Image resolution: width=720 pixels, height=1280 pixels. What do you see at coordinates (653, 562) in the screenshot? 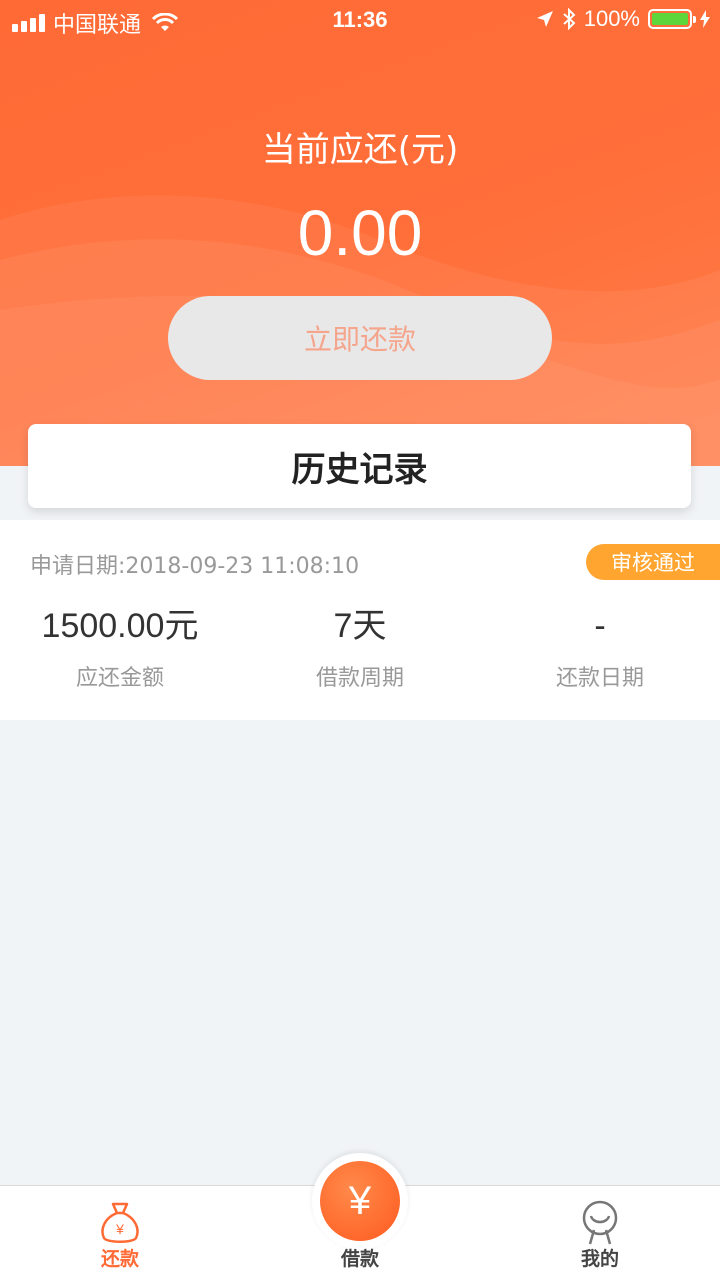
I see `status-badge: 审核通过` at bounding box center [653, 562].